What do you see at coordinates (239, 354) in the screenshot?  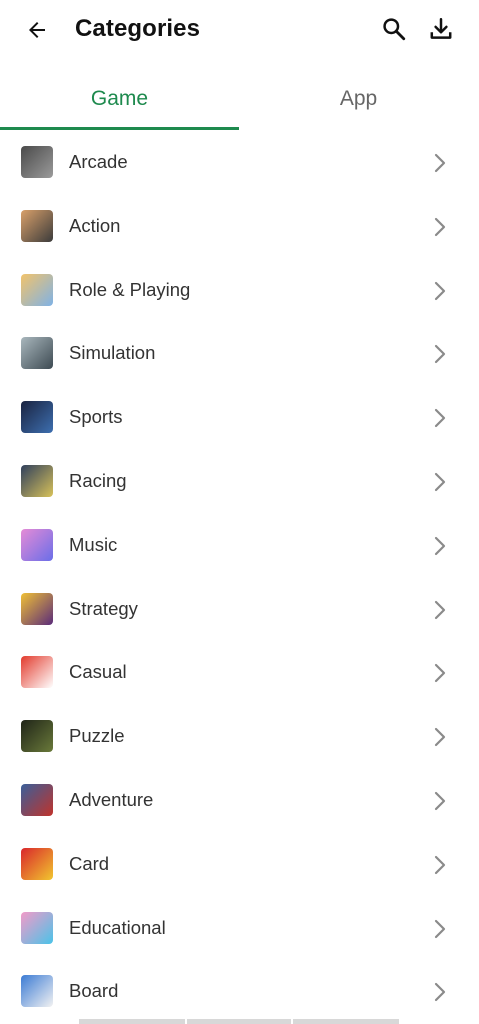 I see `category-row: Simulation` at bounding box center [239, 354].